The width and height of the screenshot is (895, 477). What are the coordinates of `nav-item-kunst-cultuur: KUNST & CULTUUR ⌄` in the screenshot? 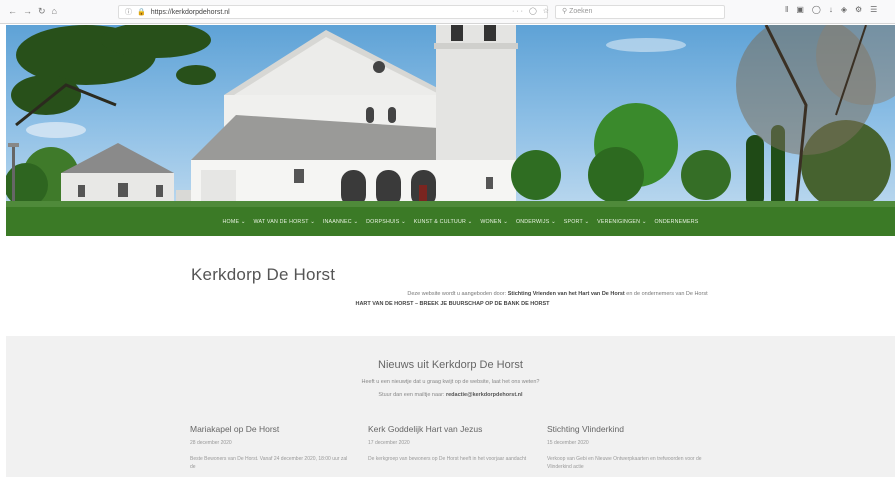 It's located at (443, 222).